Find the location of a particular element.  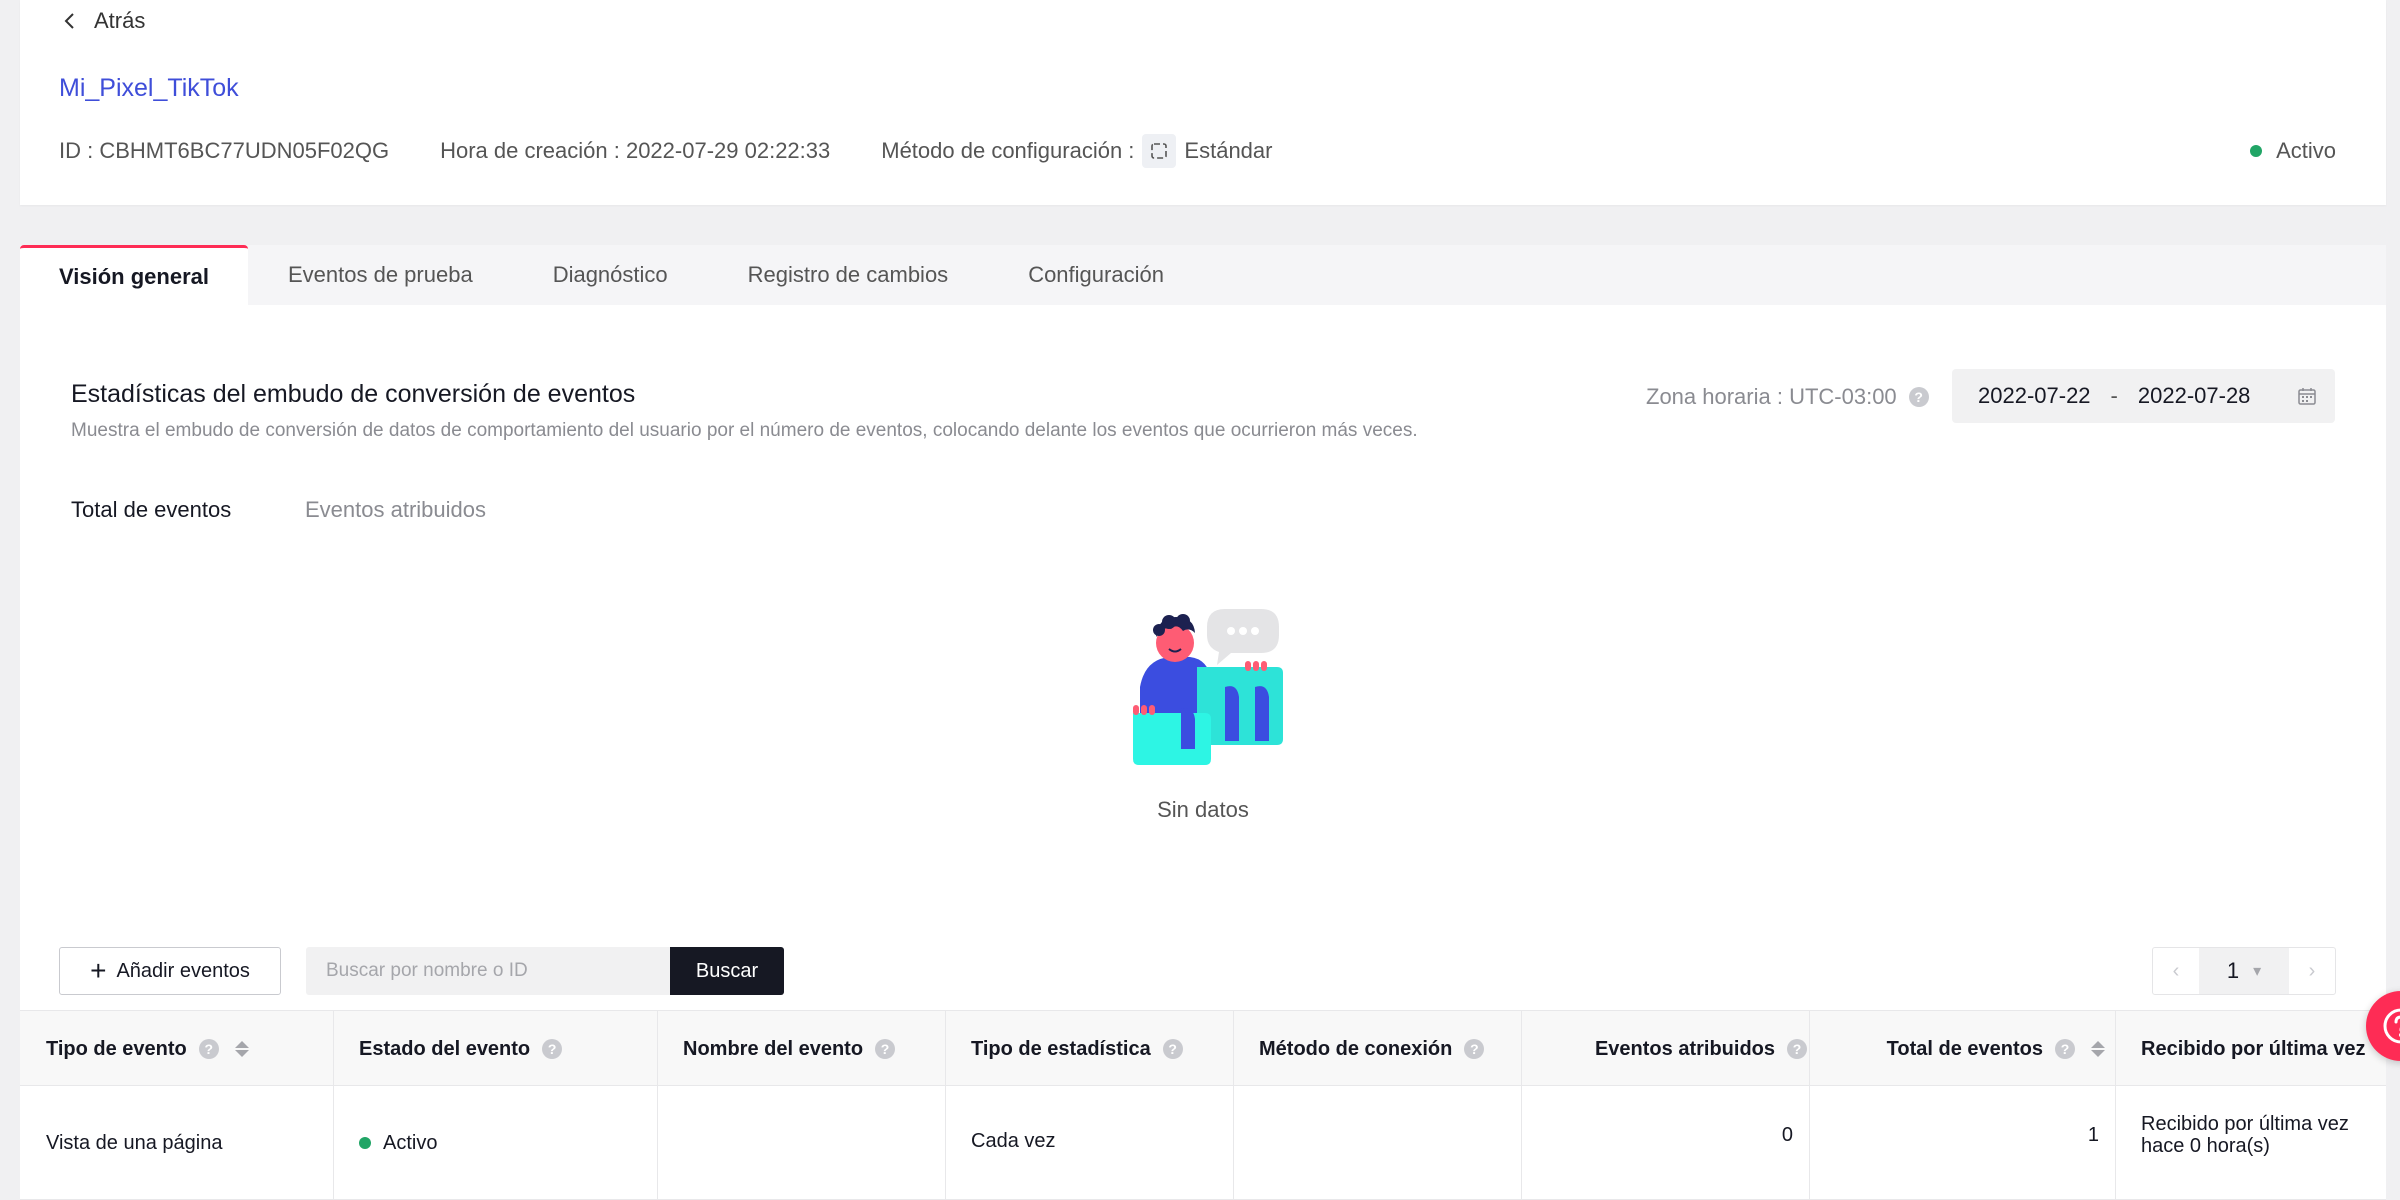

pixel-name-title: Mi_Pixel_TikTok is located at coordinates (149, 88).